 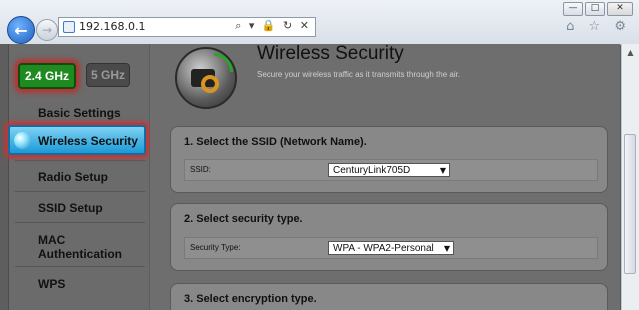 I want to click on address-bar: 192.168.0.1 ⌕ ▾ 🔒 ↻ ✕, so click(x=187, y=27).